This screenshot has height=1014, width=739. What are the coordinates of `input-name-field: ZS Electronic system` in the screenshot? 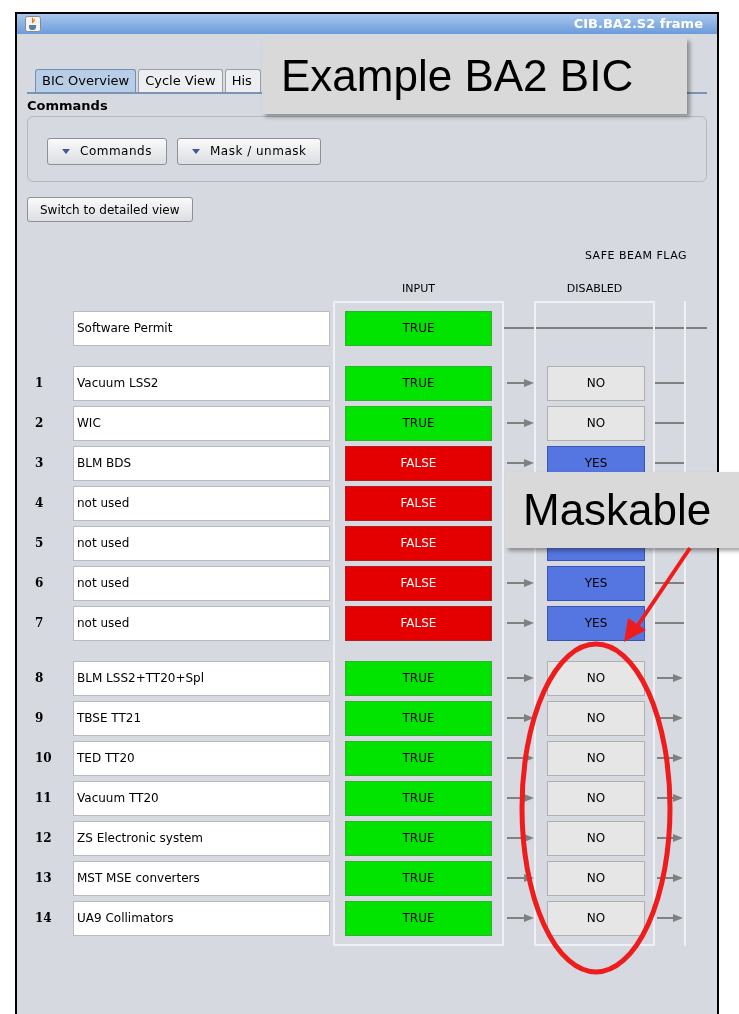 It's located at (201, 838).